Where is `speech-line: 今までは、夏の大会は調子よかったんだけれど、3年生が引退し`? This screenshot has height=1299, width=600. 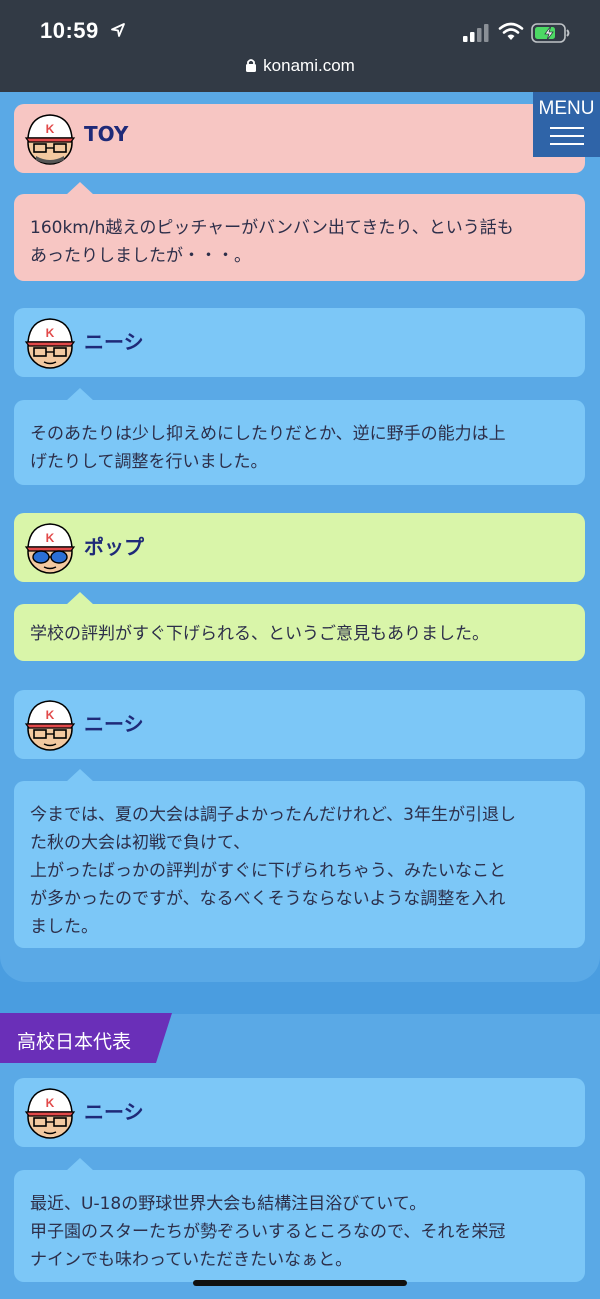 speech-line: 今までは、夏の大会は調子よかったんだけれど、3年生が引退し is located at coordinates (273, 815).